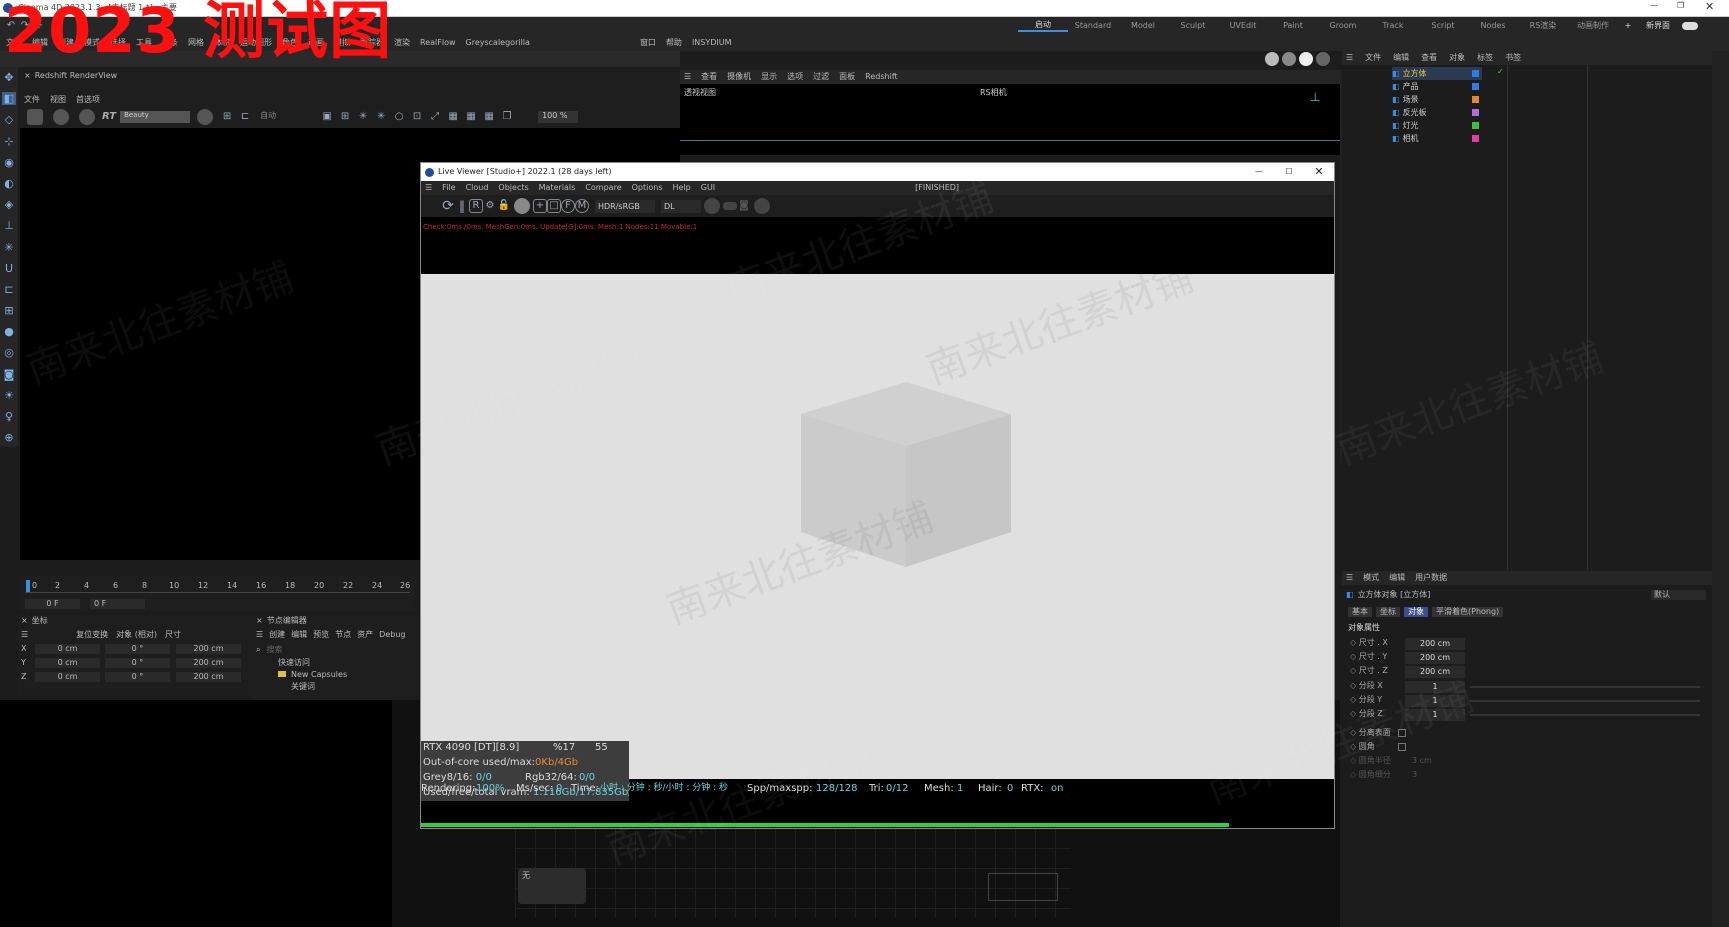 This screenshot has height=927, width=1729. I want to click on object-item: ◧ 灯光, so click(1437, 125).